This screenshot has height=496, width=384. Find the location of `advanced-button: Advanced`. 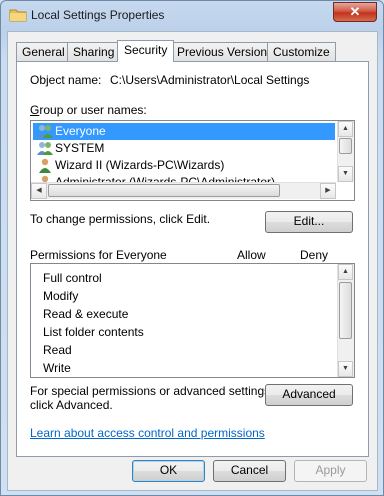

advanced-button: Advanced is located at coordinates (309, 395).